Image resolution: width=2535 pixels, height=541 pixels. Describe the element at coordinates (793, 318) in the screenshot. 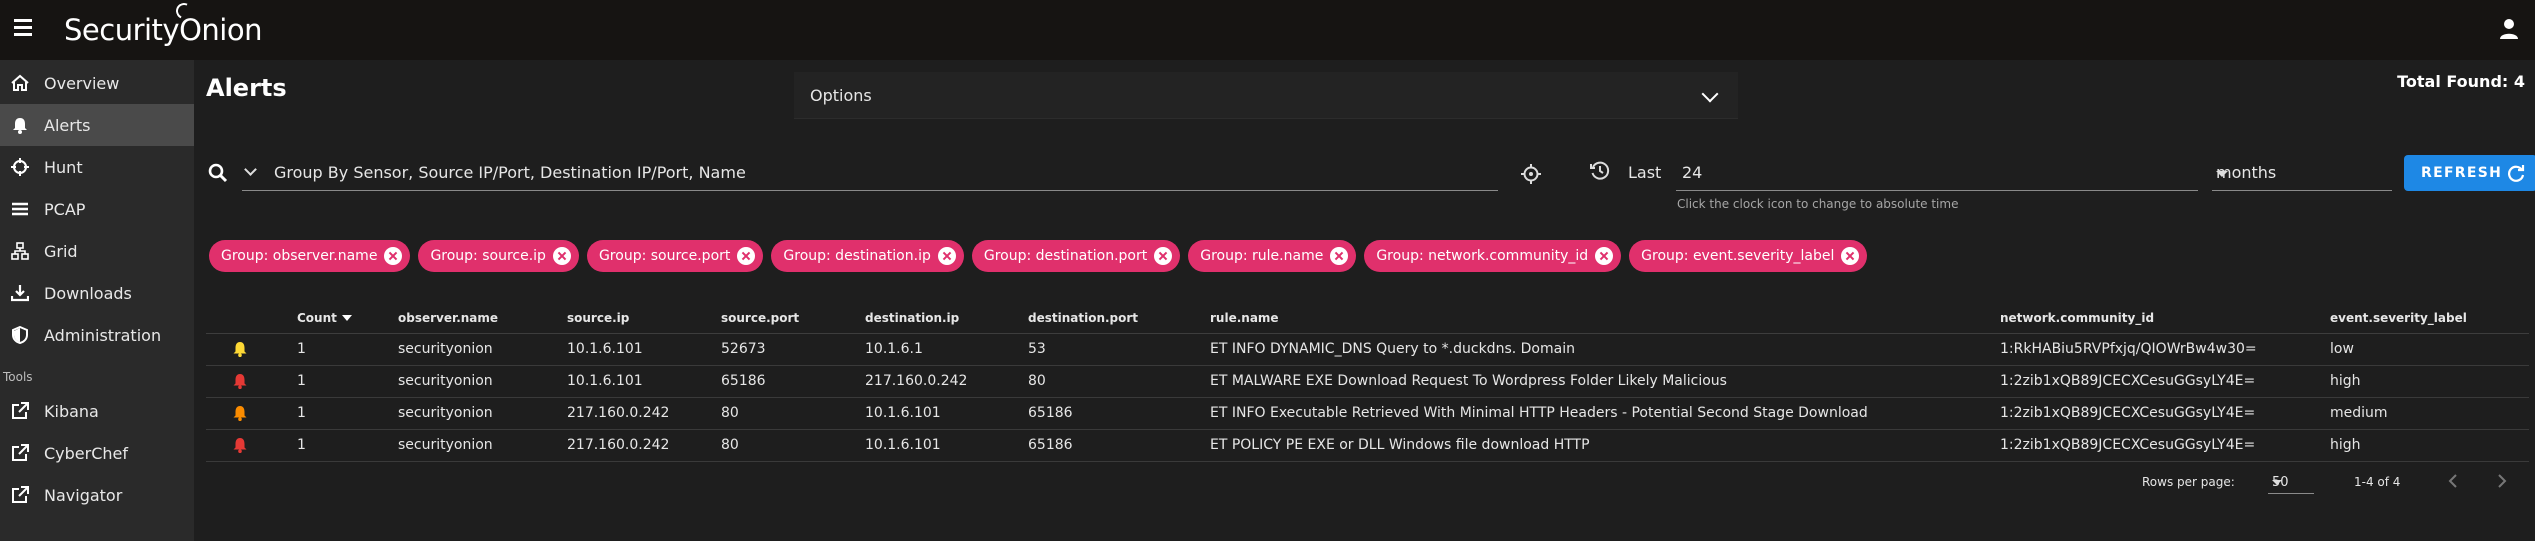

I see `column-header-source-port: source.port` at that location.